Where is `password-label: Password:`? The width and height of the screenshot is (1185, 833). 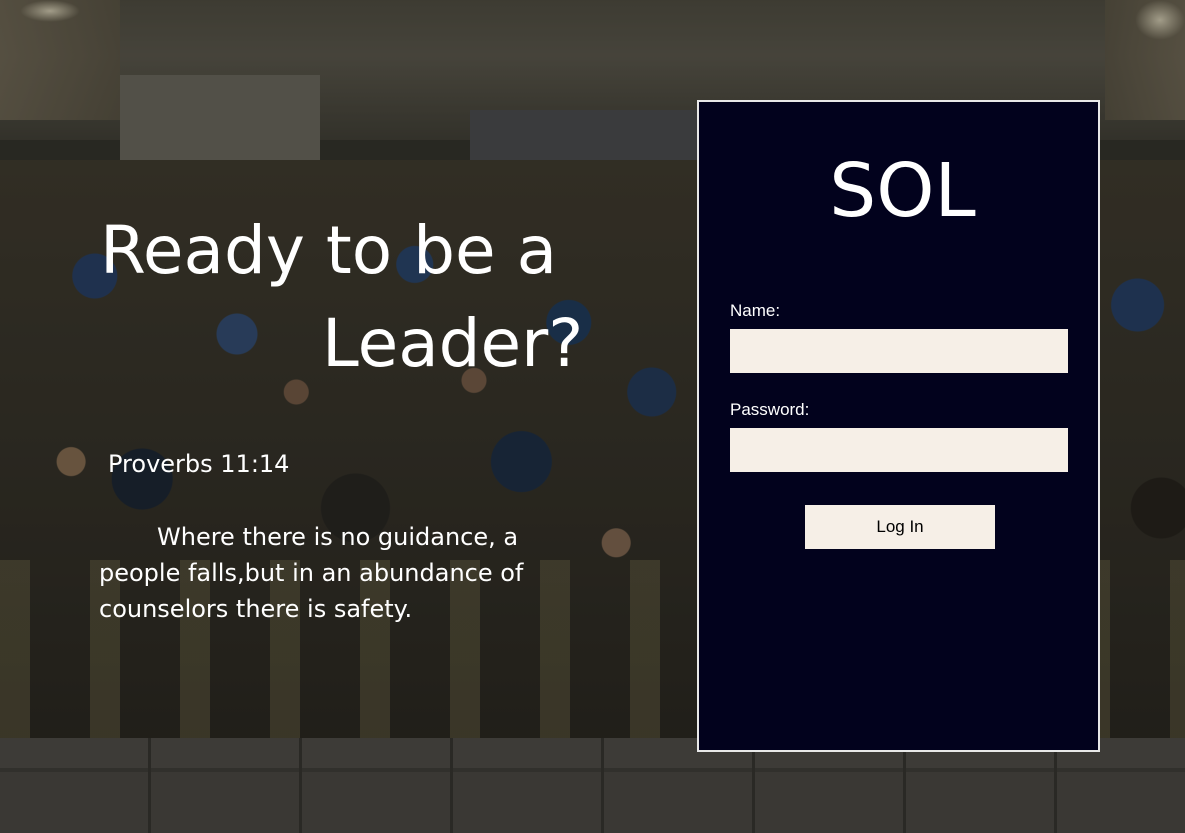 password-label: Password: is located at coordinates (770, 409).